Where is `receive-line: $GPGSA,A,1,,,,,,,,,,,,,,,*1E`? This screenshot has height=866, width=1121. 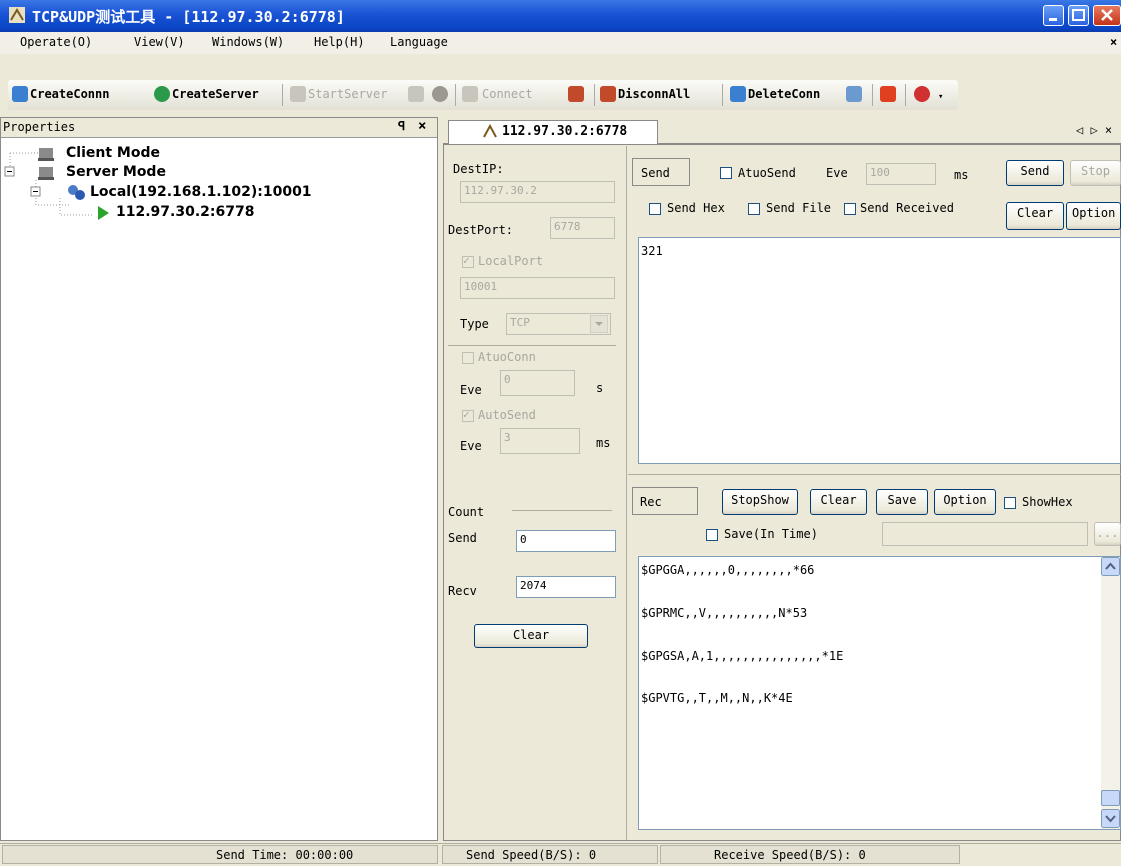
receive-line: $GPGSA,A,1,,,,,,,,,,,,,,,*1E is located at coordinates (742, 656).